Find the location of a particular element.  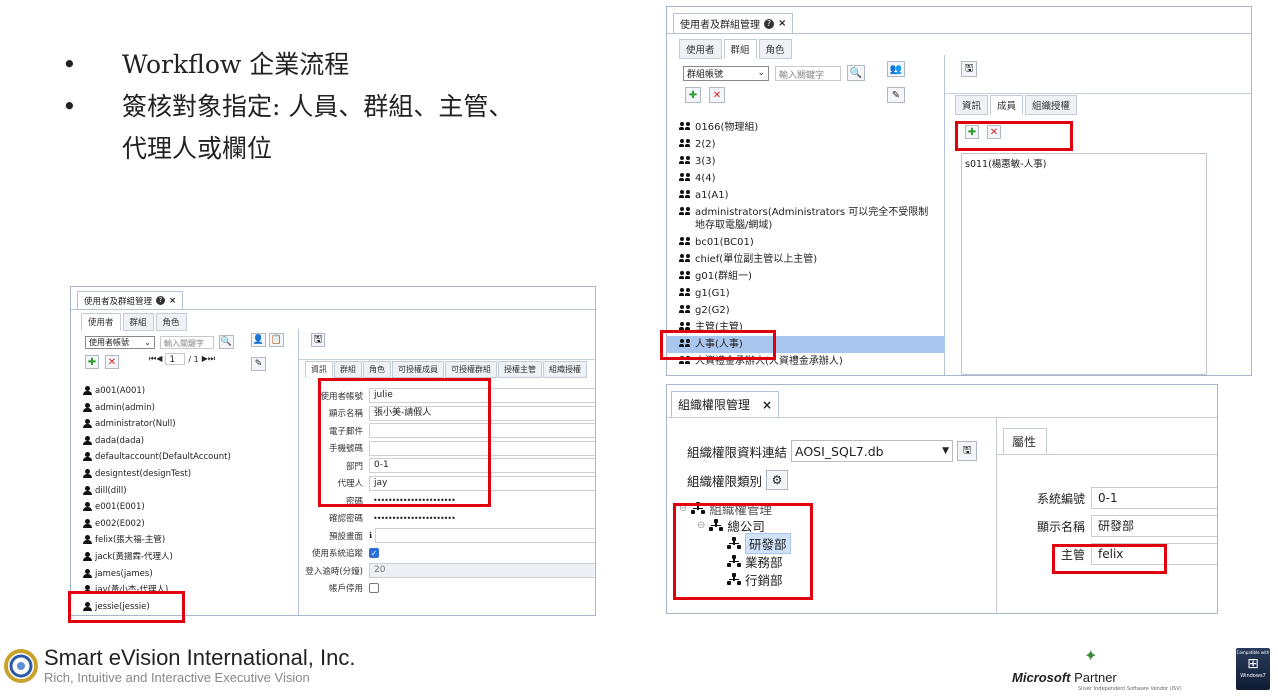

group-list-item: bc01(BC01) is located at coordinates (806, 242).